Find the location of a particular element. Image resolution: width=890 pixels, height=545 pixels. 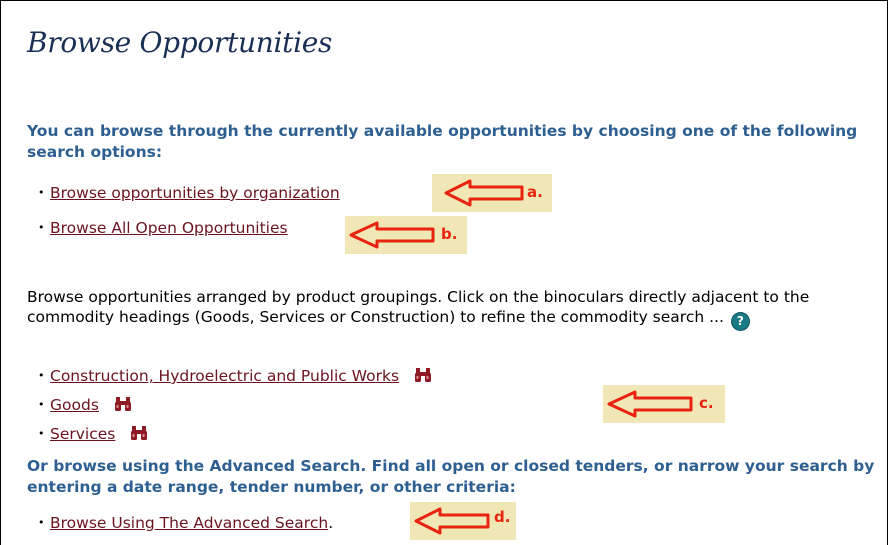

annotation-label-b: b. is located at coordinates (449, 234).